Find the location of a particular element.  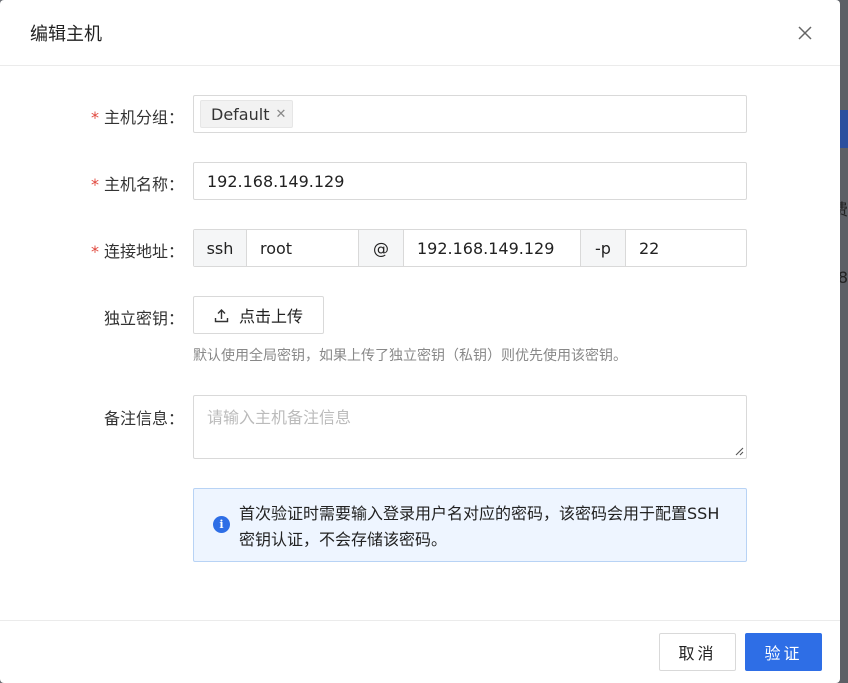

close-button is located at coordinates (805, 33).